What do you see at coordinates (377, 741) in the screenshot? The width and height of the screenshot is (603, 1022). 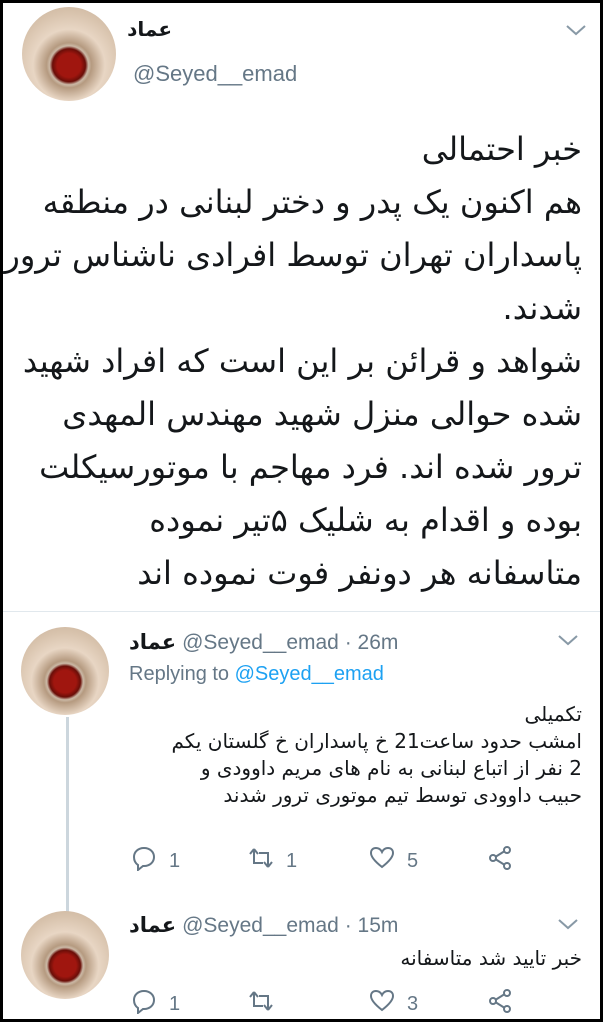 I see `reply1-text-line: امشب حدود ساعت21 خ پاسداران خ گلستان یکم` at bounding box center [377, 741].